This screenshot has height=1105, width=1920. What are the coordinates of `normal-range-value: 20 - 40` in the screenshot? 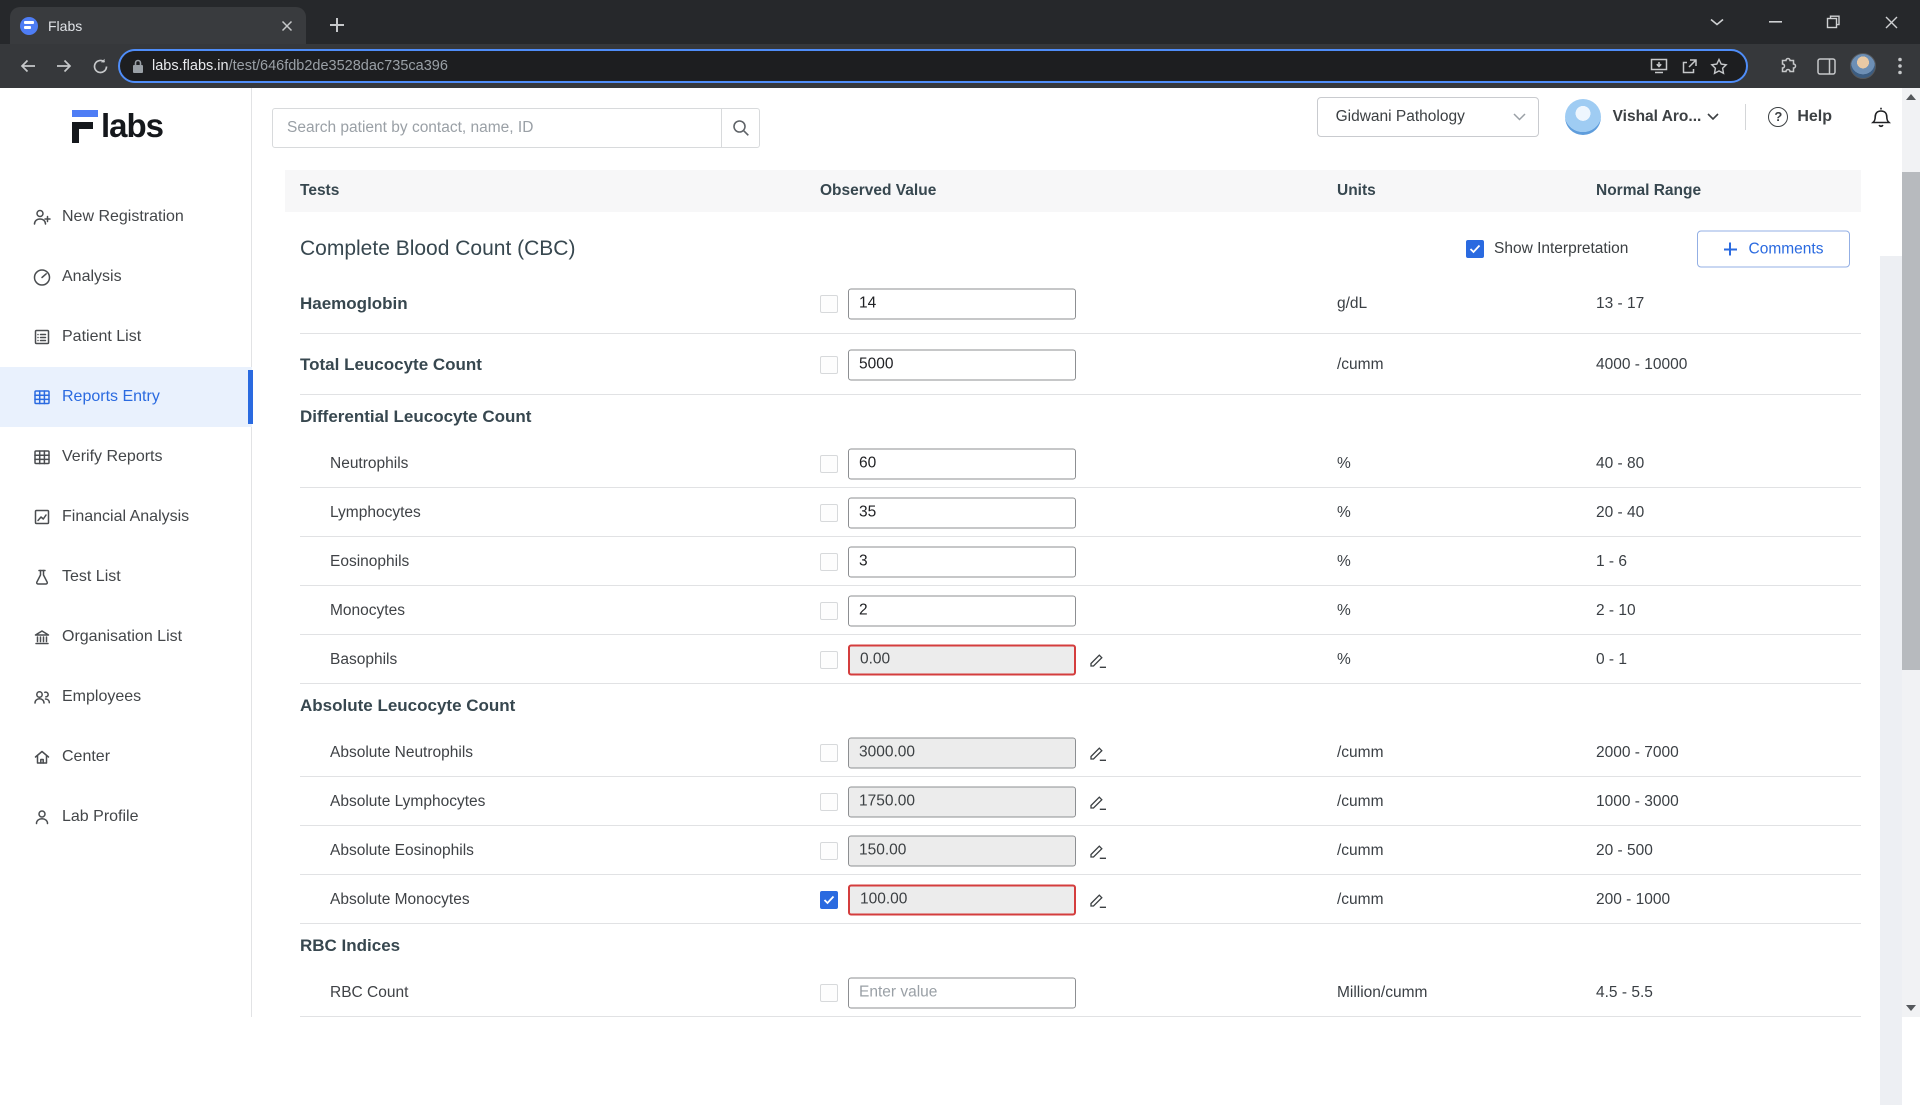 It's located at (1620, 512).